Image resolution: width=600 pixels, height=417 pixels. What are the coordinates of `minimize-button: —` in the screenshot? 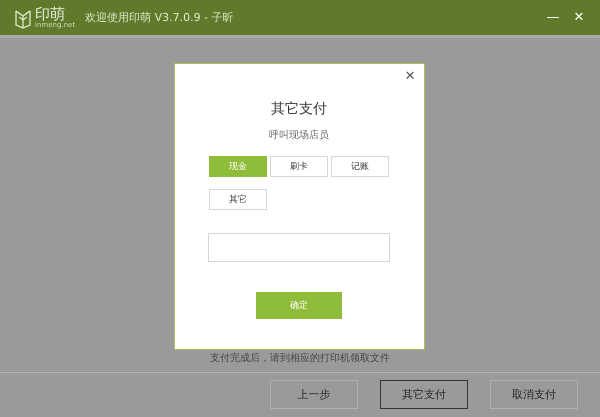 It's located at (553, 17).